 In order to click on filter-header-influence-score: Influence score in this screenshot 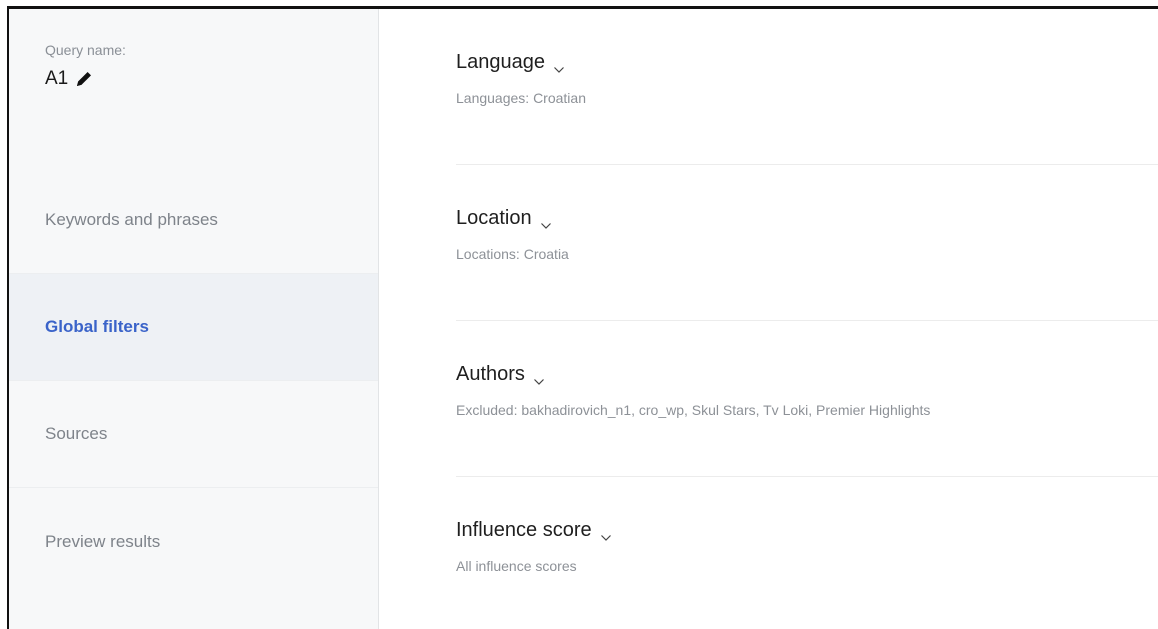, I will do `click(807, 530)`.